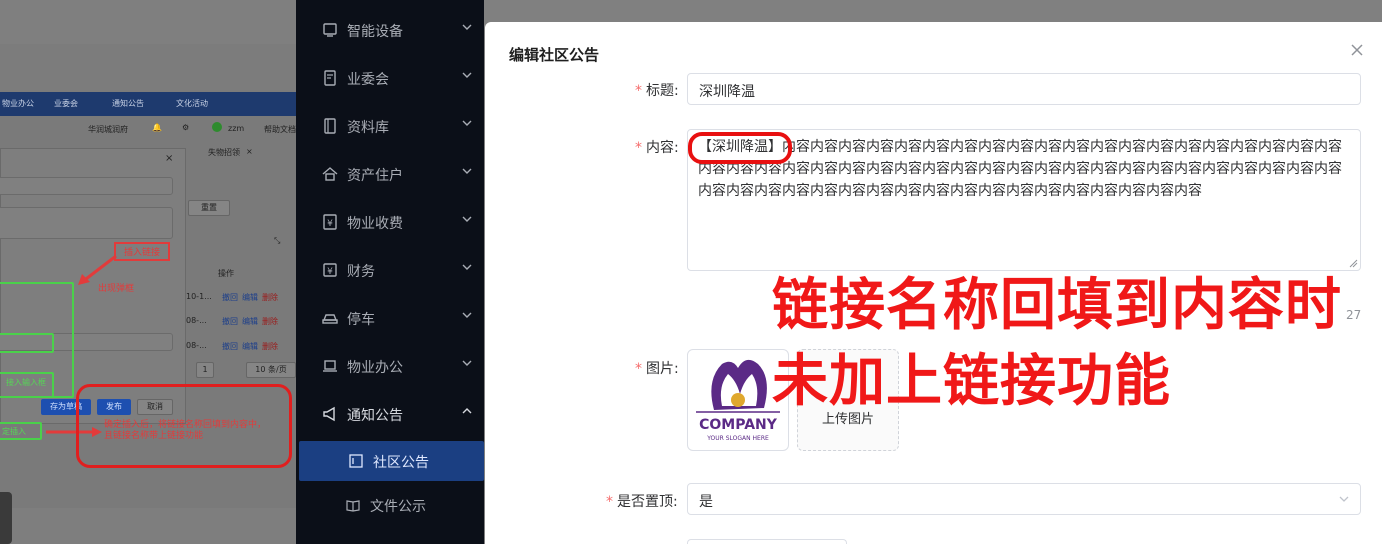  Describe the element at coordinates (330, 174) in the screenshot. I see `home-icon` at that location.